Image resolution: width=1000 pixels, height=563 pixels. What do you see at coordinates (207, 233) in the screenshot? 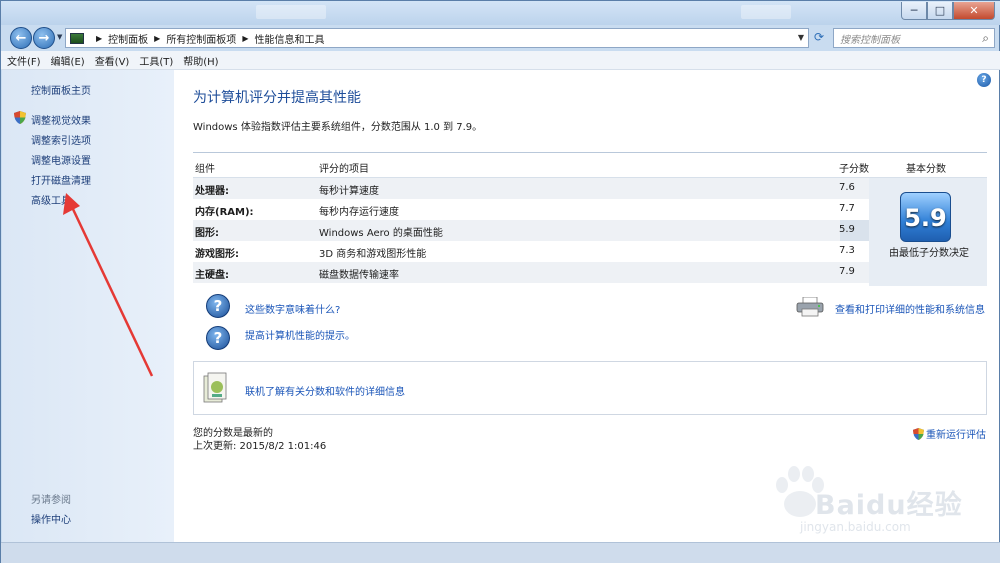
I see `row-component: 图形:` at bounding box center [207, 233].